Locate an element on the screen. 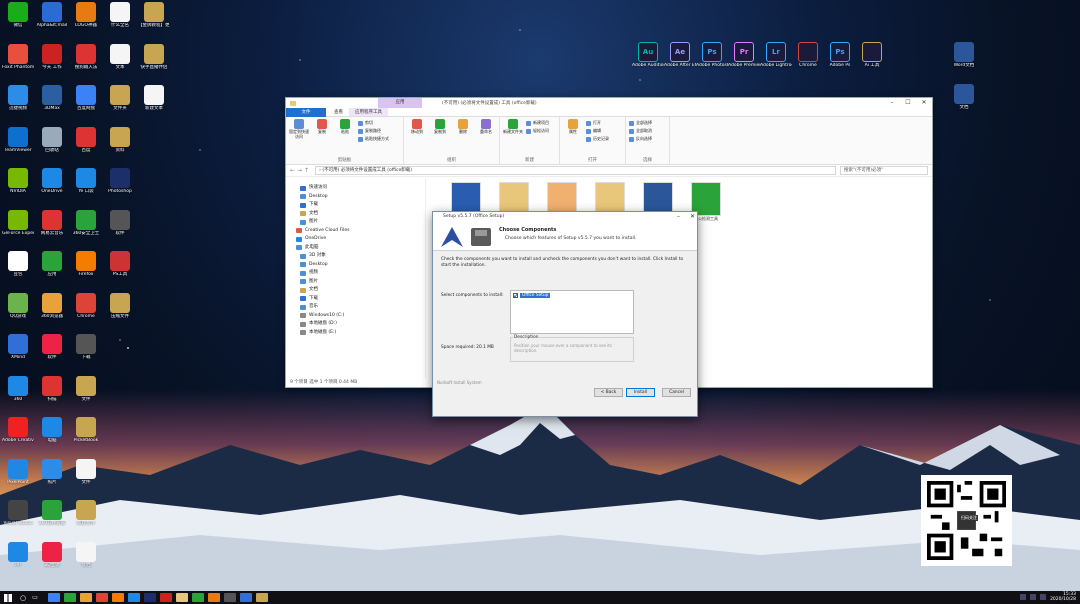 Image resolution: width=1080 pixels, height=604 pixels. desktop-icon: 软件 is located at coordinates (120, 222).